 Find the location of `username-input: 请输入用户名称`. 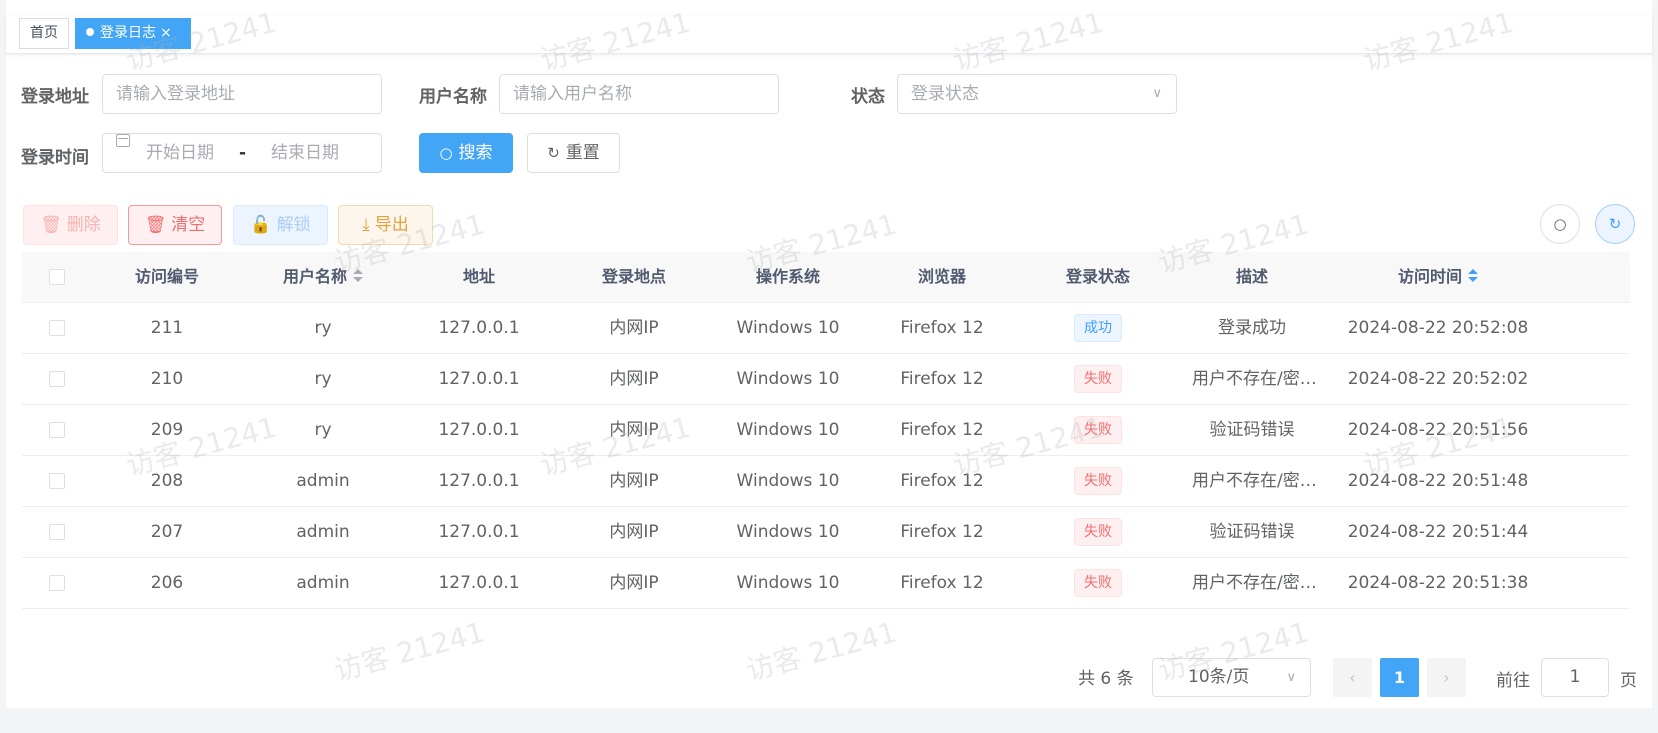

username-input: 请输入用户名称 is located at coordinates (639, 94).